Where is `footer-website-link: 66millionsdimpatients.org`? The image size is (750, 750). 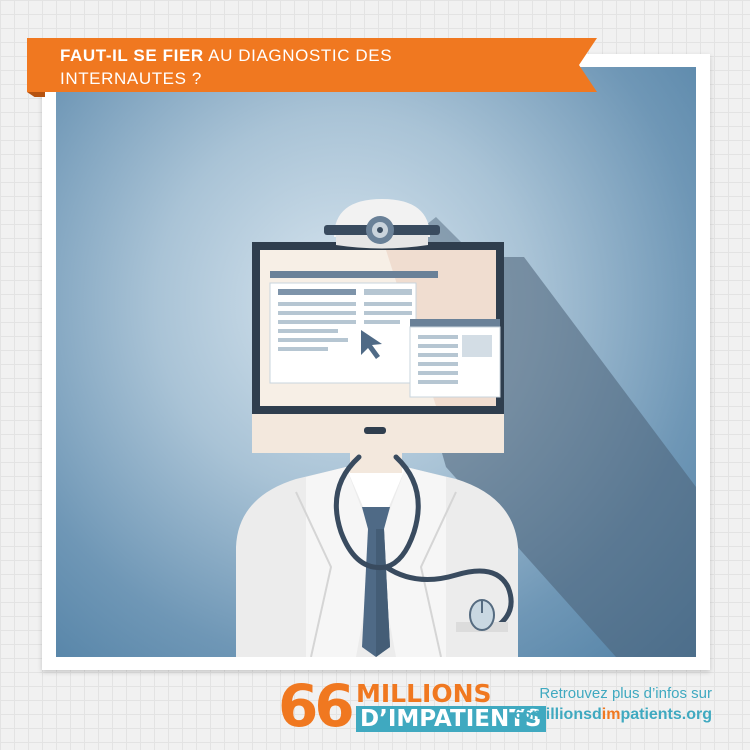
footer-website-link: 66millionsdimpatients.org is located at coordinates (613, 715).